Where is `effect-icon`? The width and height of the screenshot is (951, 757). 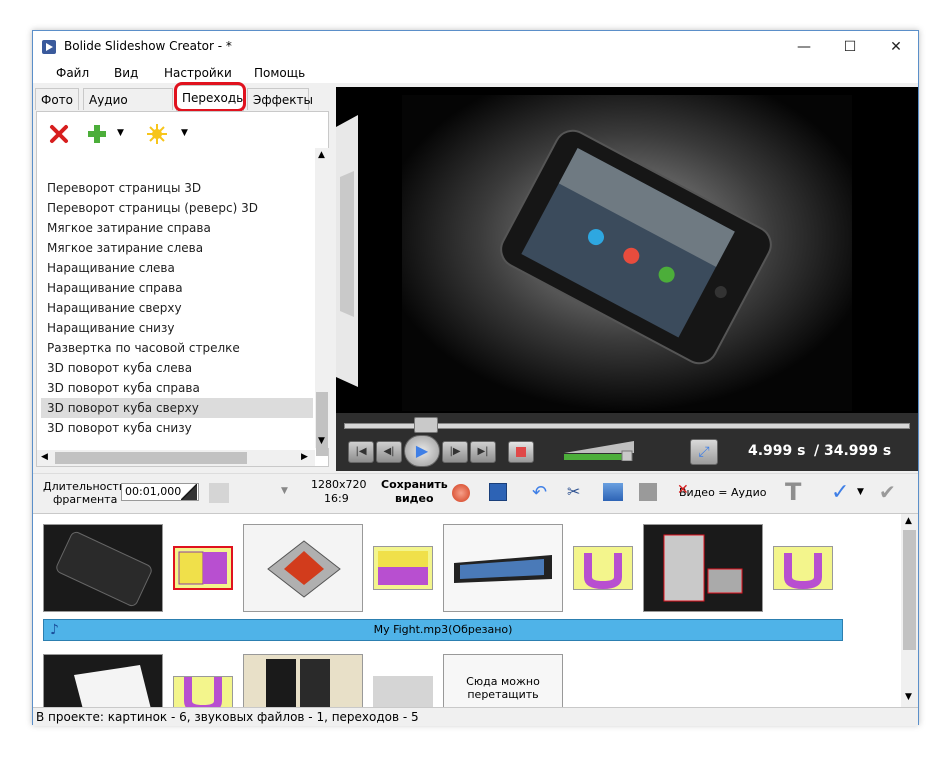 effect-icon is located at coordinates (157, 134).